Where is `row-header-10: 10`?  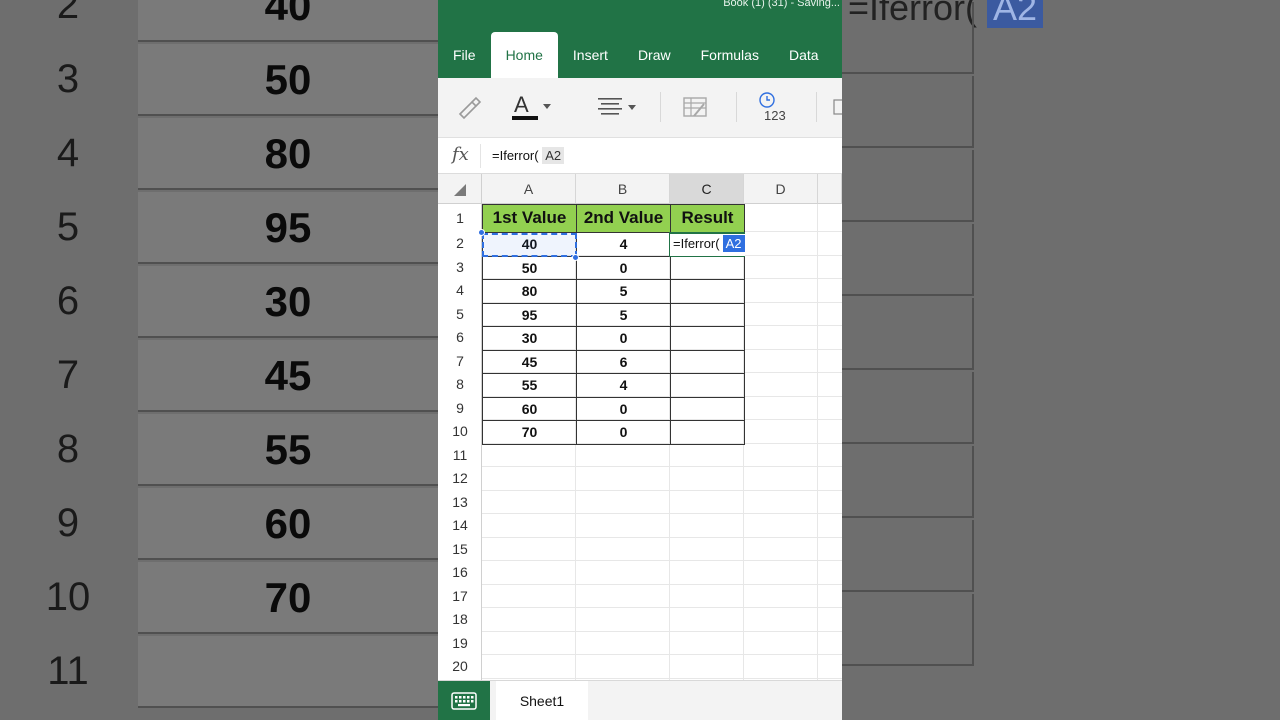 row-header-10: 10 is located at coordinates (460, 432).